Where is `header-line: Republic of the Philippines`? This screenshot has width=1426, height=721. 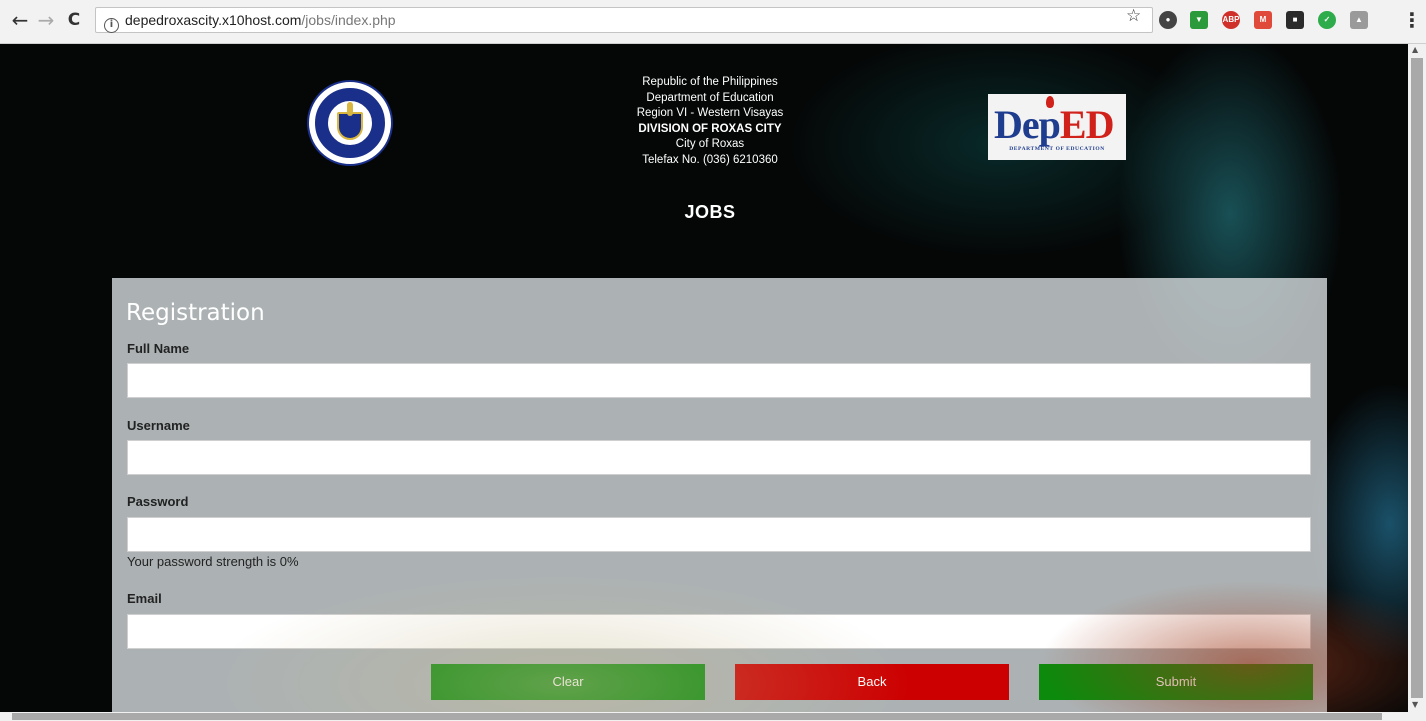
header-line: Republic of the Philippines is located at coordinates (710, 82).